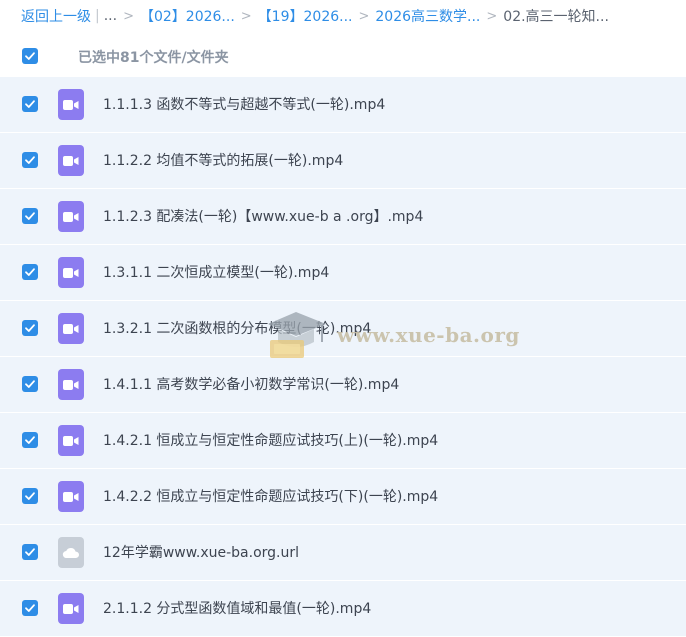  What do you see at coordinates (71, 552) in the screenshot?
I see `cloud-link-file-icon` at bounding box center [71, 552].